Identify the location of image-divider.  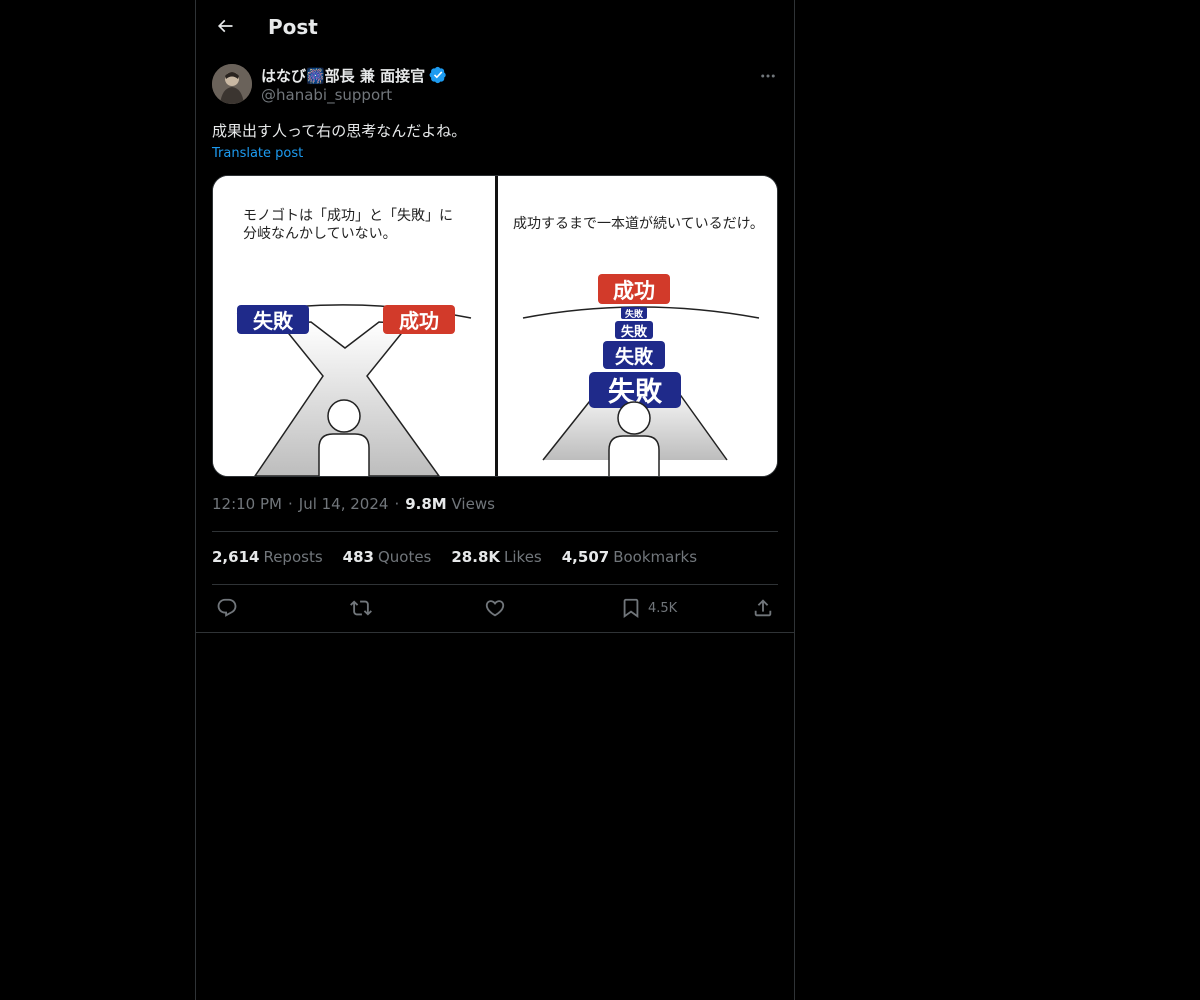
(496, 326).